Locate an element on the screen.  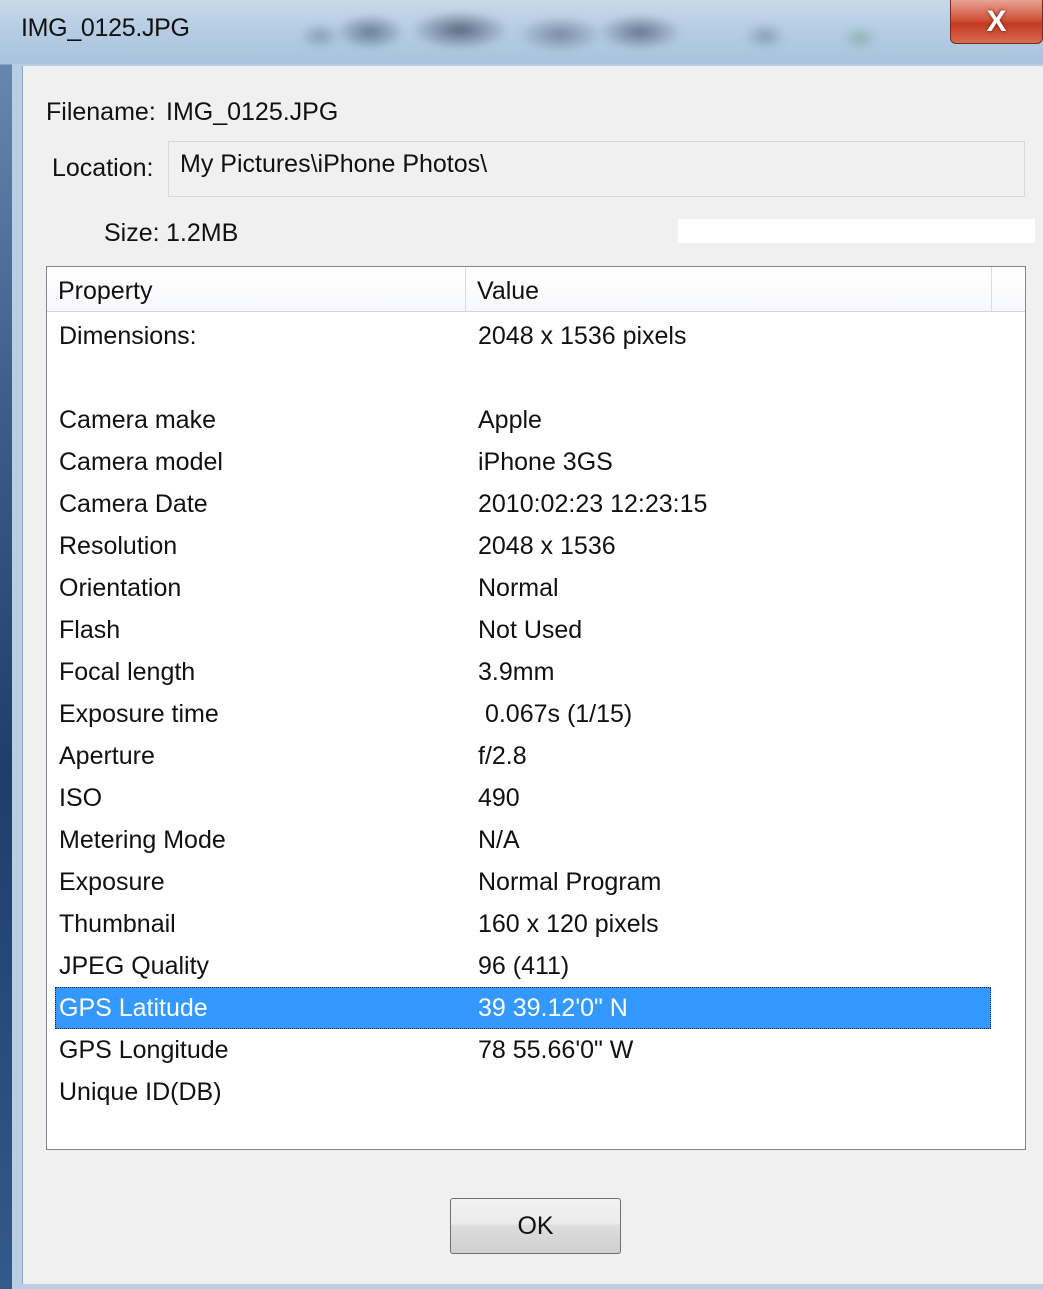
table-row: Camera model iPhone 3GS is located at coordinates (523, 462).